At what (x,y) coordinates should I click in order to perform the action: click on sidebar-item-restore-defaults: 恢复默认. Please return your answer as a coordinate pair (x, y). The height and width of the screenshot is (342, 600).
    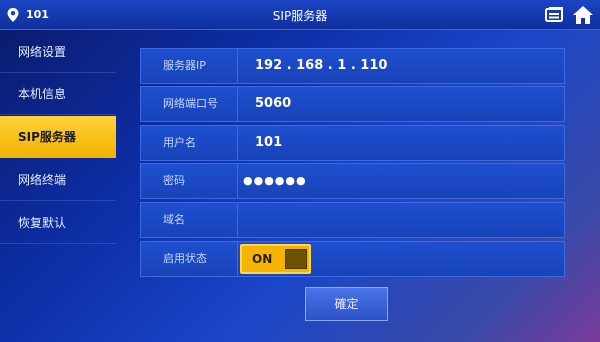
    Looking at the image, I should click on (58, 223).